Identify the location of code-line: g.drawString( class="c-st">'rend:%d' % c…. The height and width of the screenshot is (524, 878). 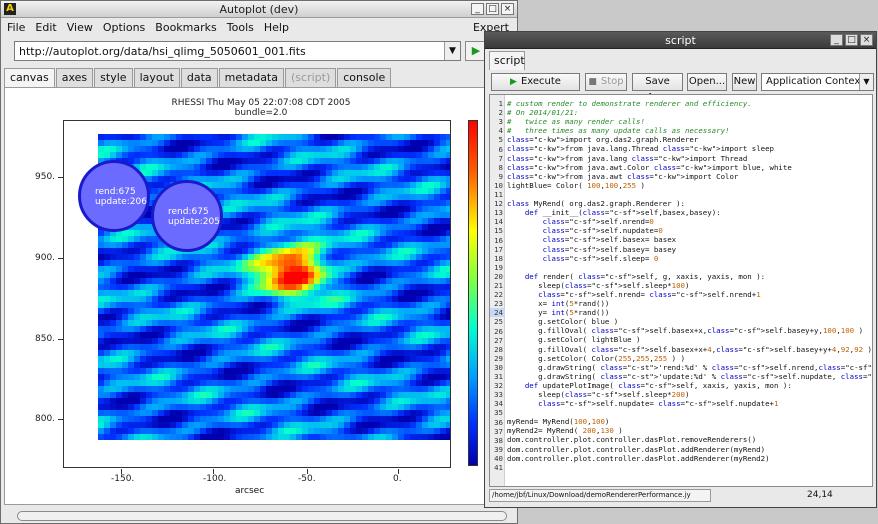
(689, 367).